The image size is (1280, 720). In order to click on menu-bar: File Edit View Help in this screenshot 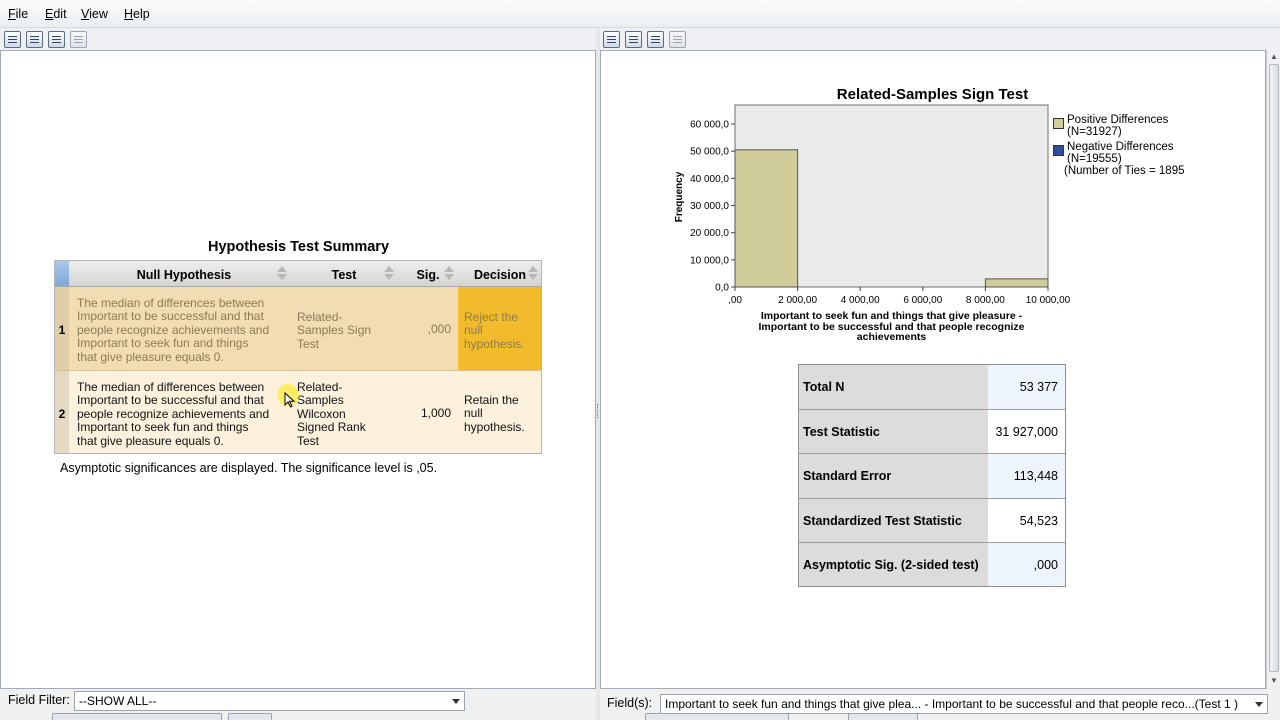, I will do `click(640, 14)`.